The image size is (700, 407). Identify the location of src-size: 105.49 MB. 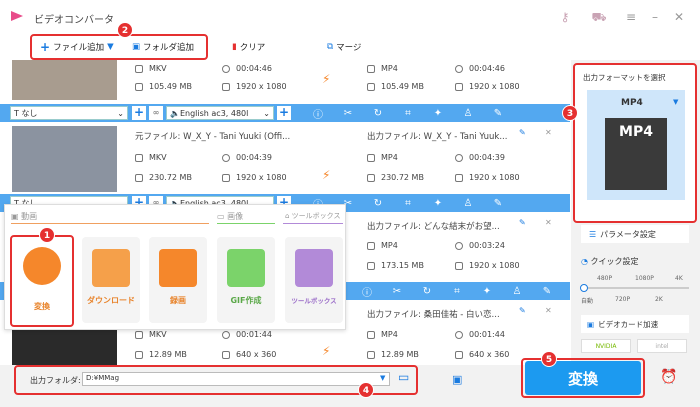
(163, 86).